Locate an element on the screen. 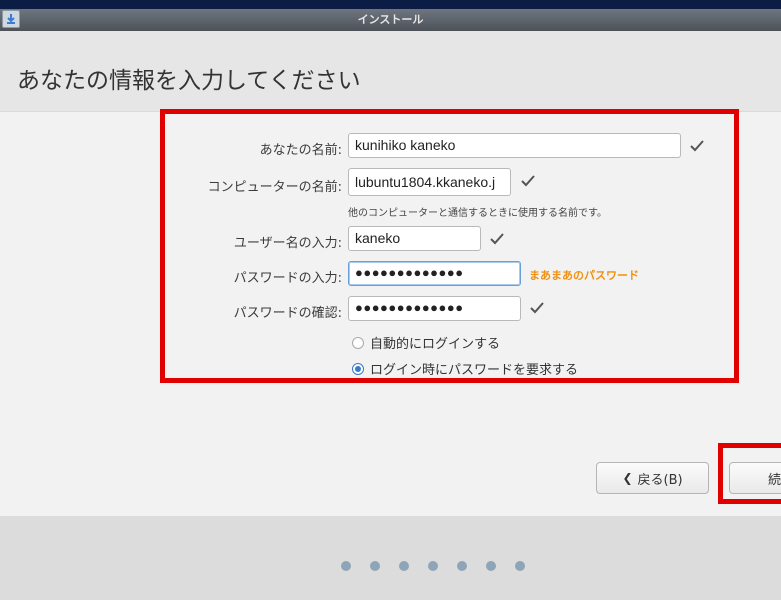  name-label: あなたの名前: is located at coordinates (300, 150).